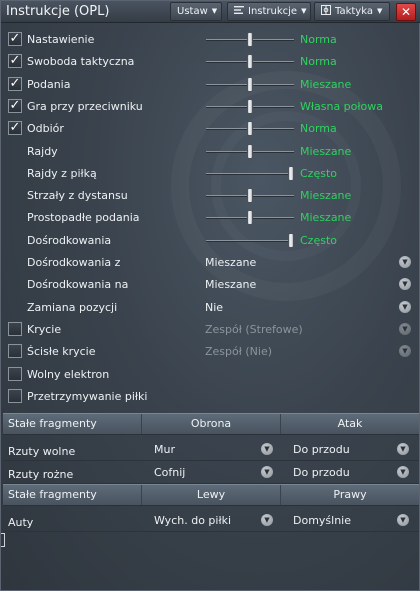 The width and height of the screenshot is (420, 591). Describe the element at coordinates (170, 472) in the screenshot. I see `dropdown-value: Cofnij` at that location.